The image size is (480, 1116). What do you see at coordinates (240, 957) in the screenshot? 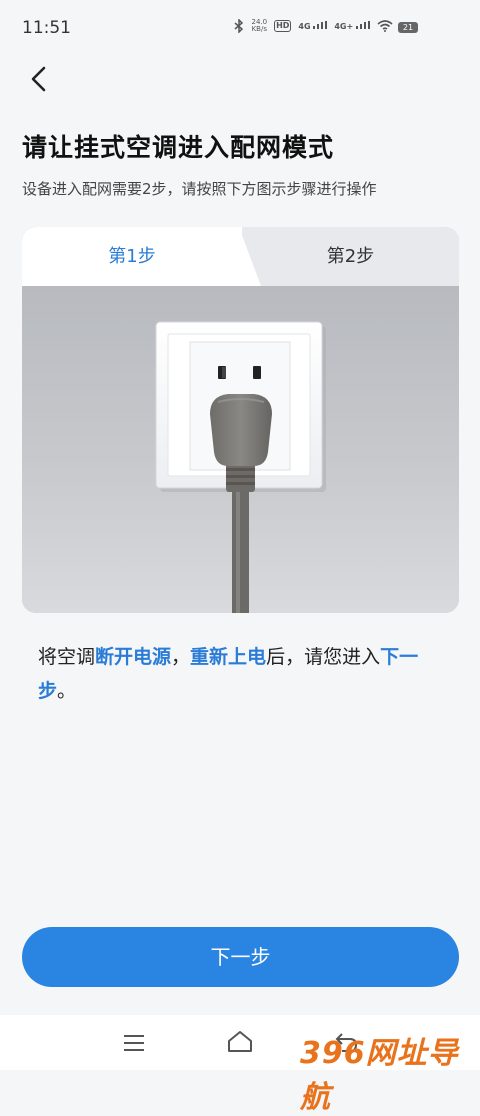
I see `next-step-button: 下一步` at bounding box center [240, 957].